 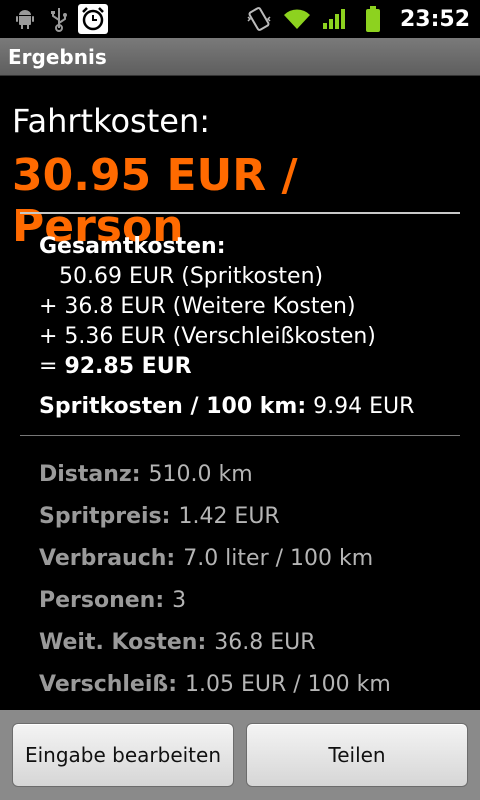 What do you see at coordinates (434, 19) in the screenshot?
I see `status-clock: 23:52` at bounding box center [434, 19].